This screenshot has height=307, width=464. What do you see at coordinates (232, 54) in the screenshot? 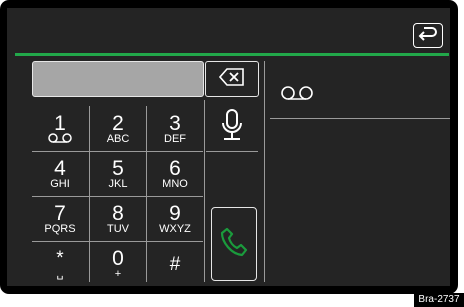
I see `header-divider` at bounding box center [232, 54].